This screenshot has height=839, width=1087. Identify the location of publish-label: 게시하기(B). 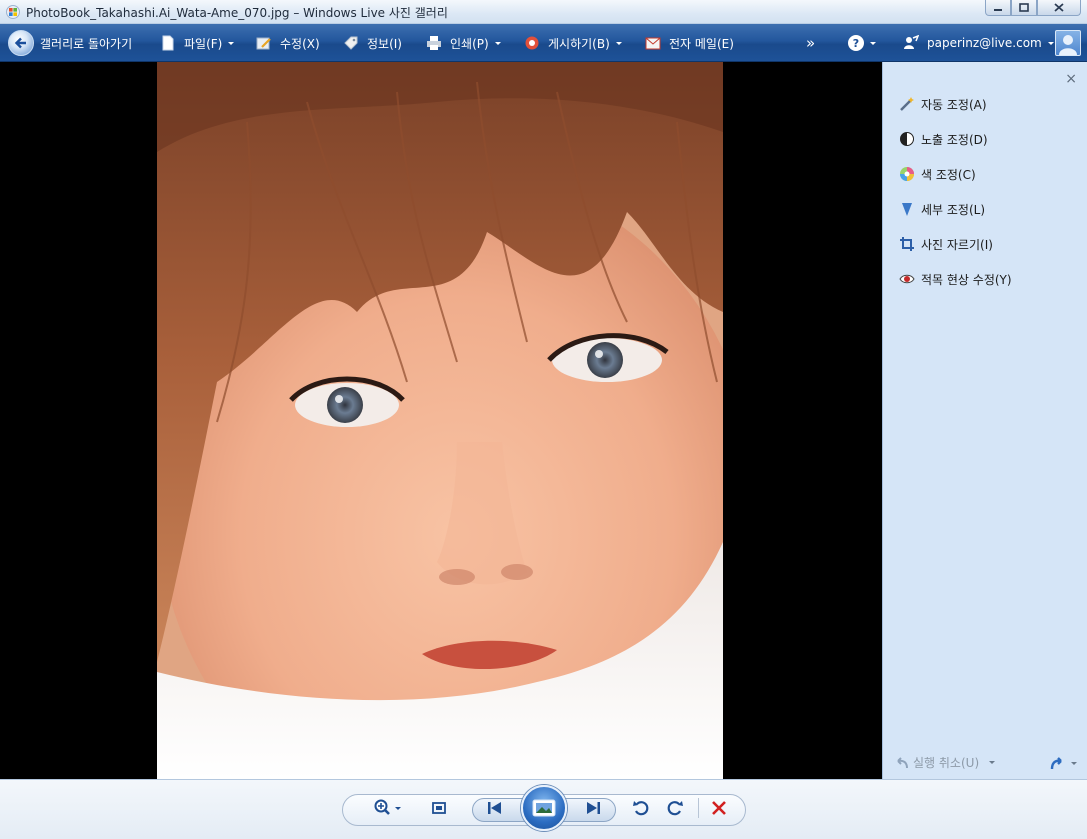
(579, 43).